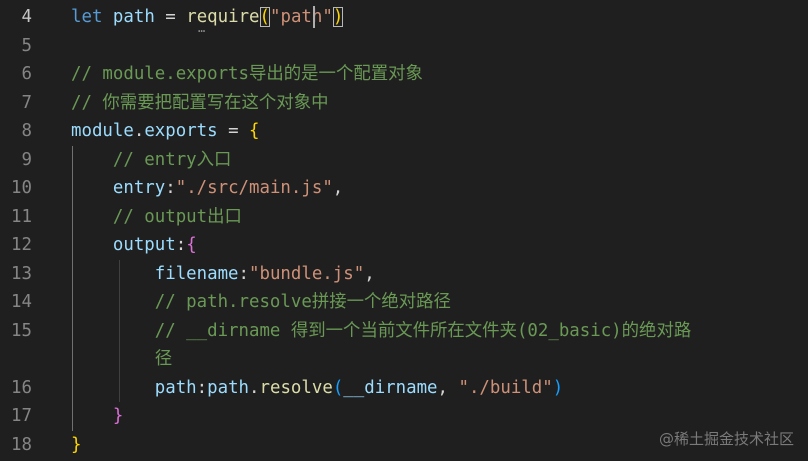  I want to click on line-code: output:{, so click(134, 245).